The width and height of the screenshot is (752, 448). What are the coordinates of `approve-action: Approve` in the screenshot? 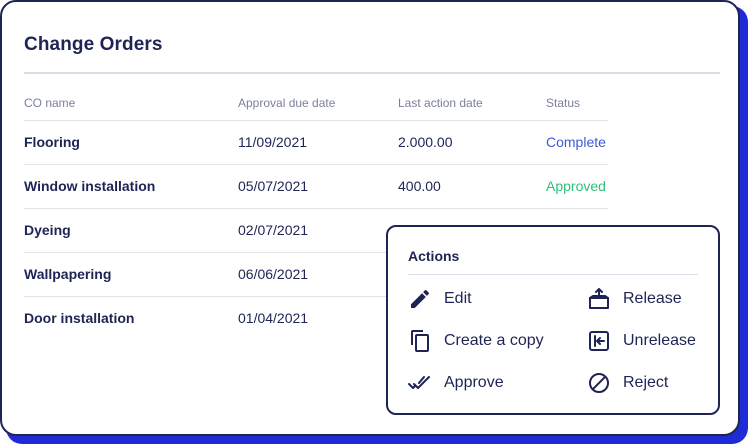 It's located at (456, 383).